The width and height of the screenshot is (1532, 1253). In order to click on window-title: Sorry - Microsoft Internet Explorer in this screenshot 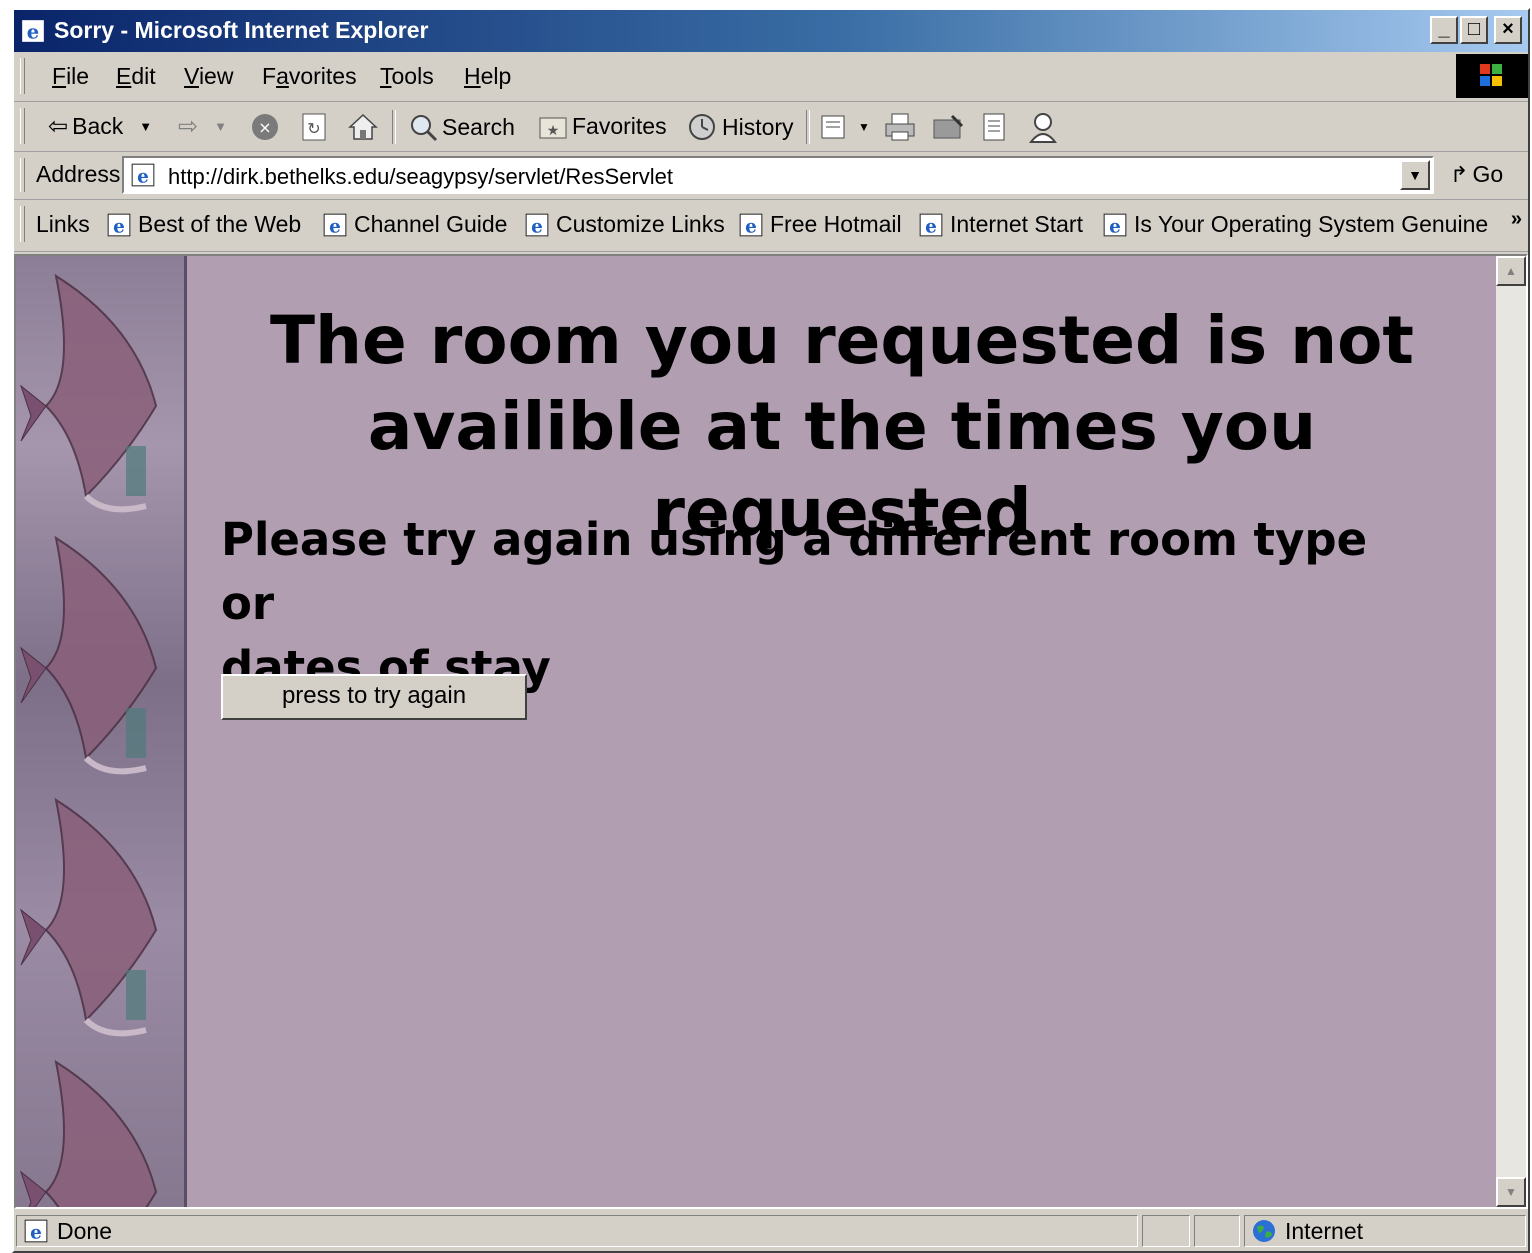, I will do `click(241, 30)`.